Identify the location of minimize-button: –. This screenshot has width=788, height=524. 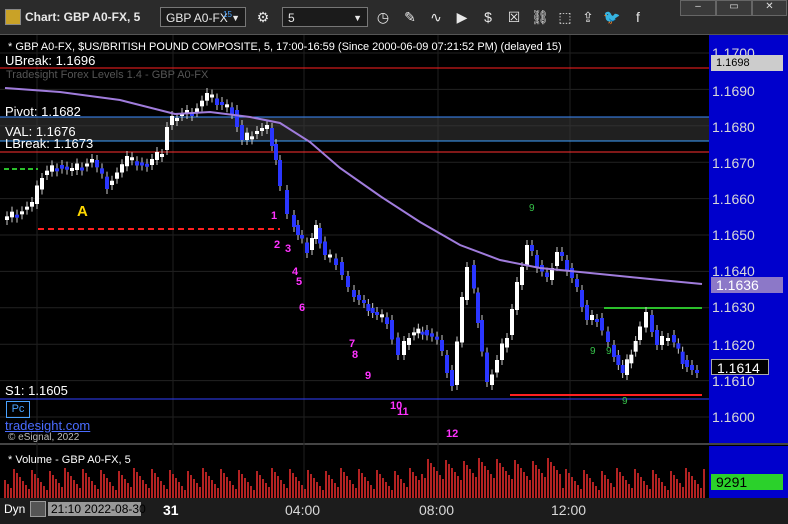
(698, 8).